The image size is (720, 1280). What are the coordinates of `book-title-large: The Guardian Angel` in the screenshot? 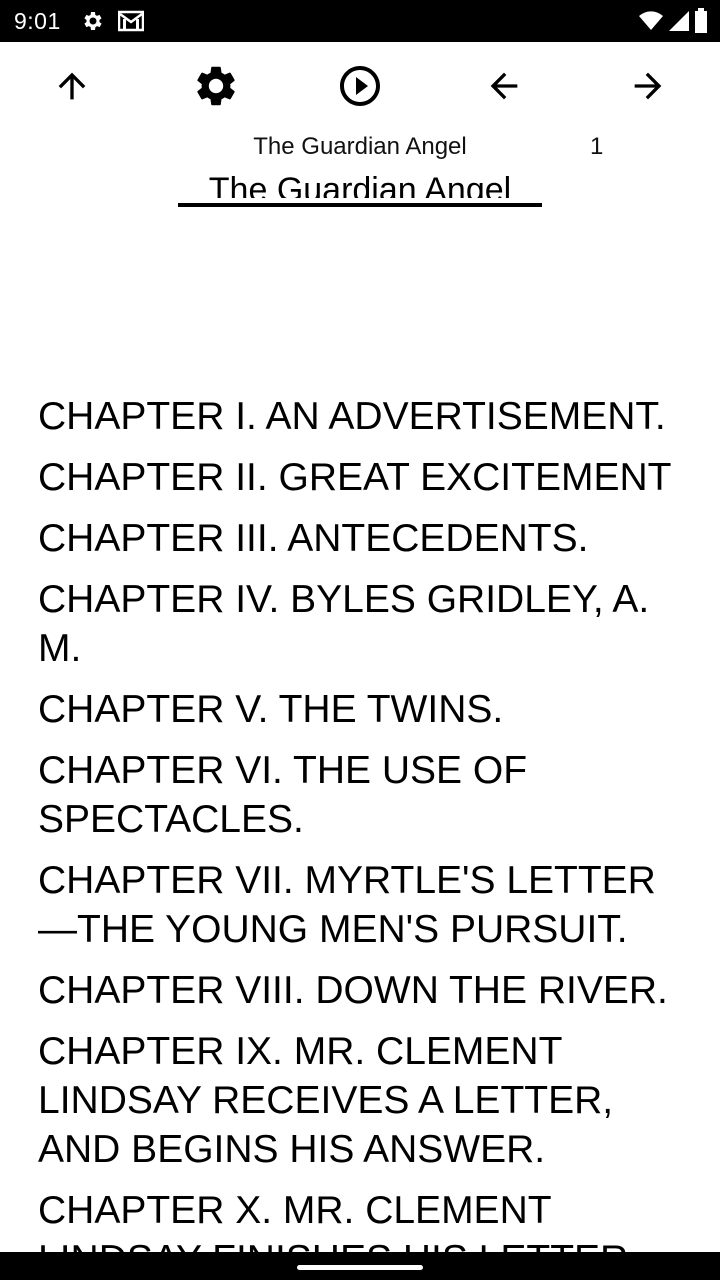 It's located at (360, 184).